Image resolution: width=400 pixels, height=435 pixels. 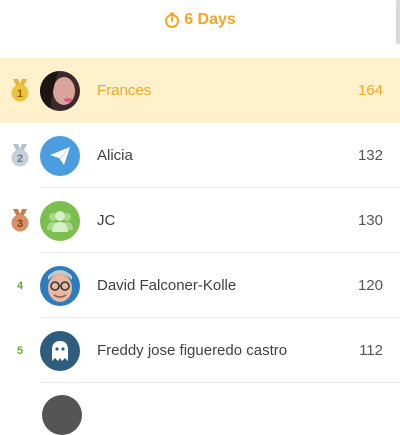 I want to click on ghost-icon, so click(x=60, y=350).